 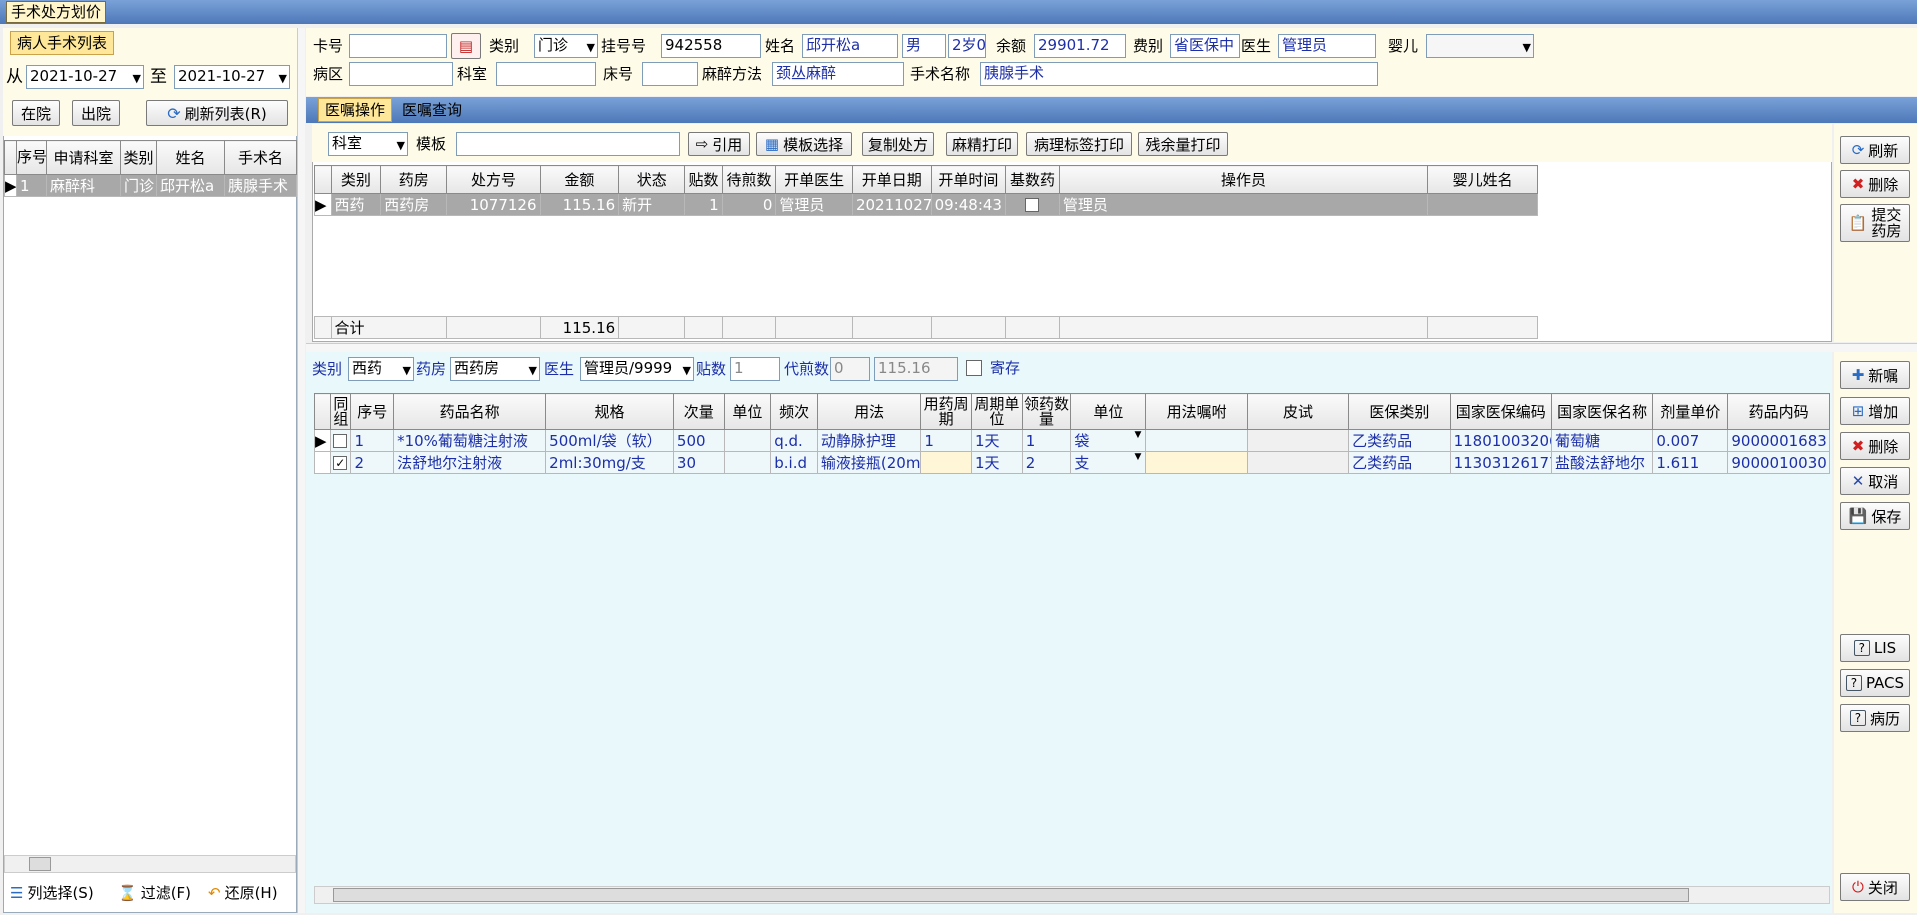 I want to click on surgery-field: 胰腺手术, so click(x=1179, y=74).